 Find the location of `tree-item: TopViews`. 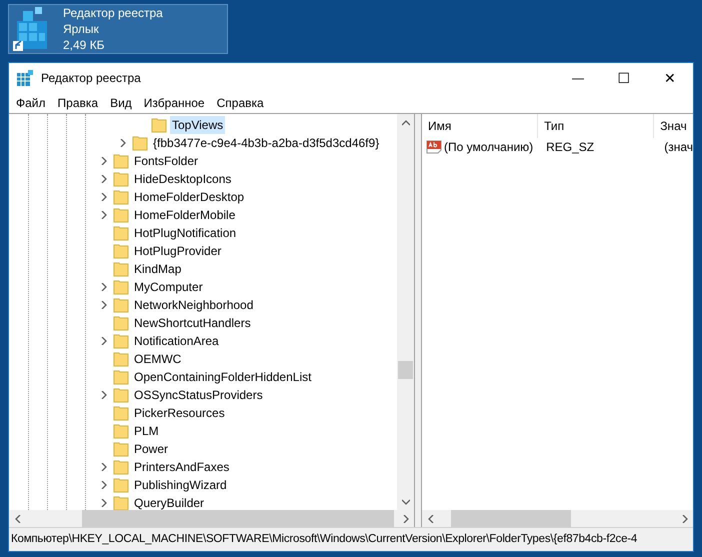

tree-item: TopViews is located at coordinates (198, 125).